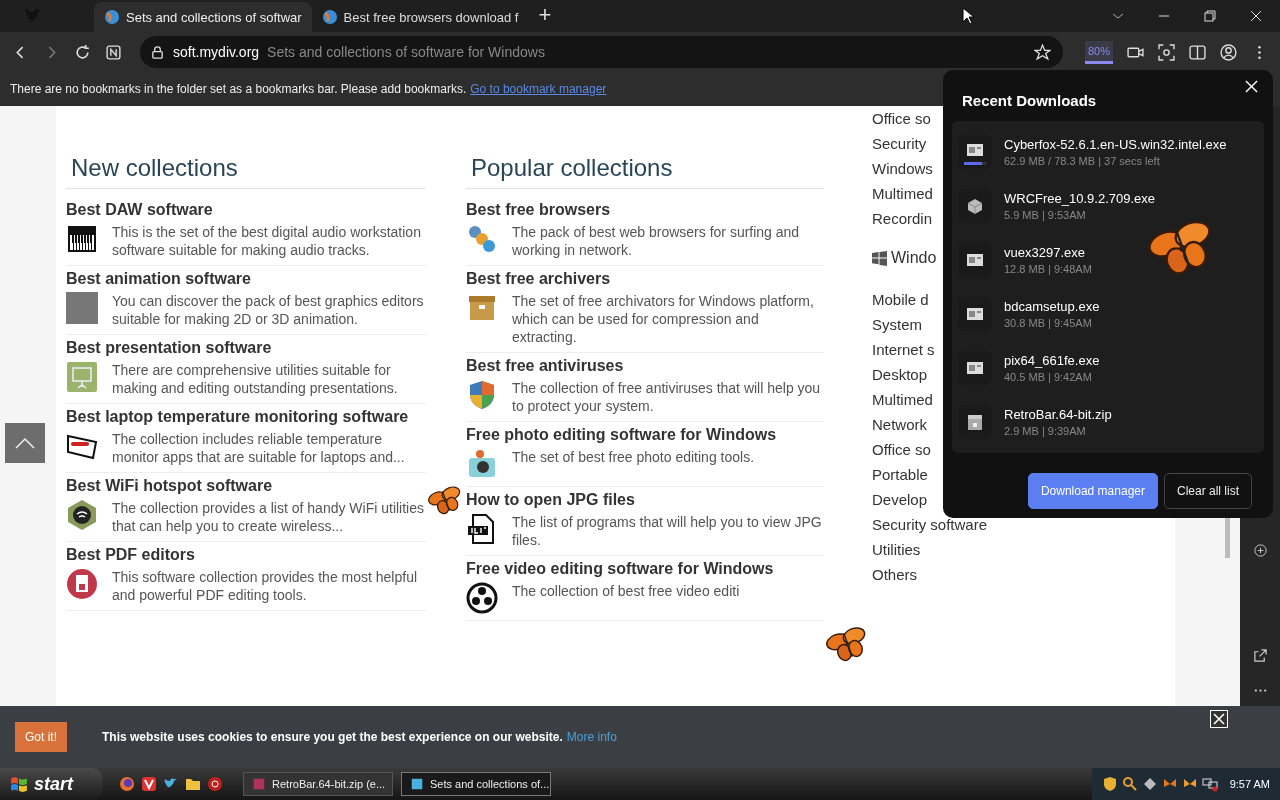 The image size is (1280, 800). Describe the element at coordinates (1115, 144) in the screenshot. I see `file-name: Cyberfox-52.6.1.en-US.win32.intel.exe` at that location.